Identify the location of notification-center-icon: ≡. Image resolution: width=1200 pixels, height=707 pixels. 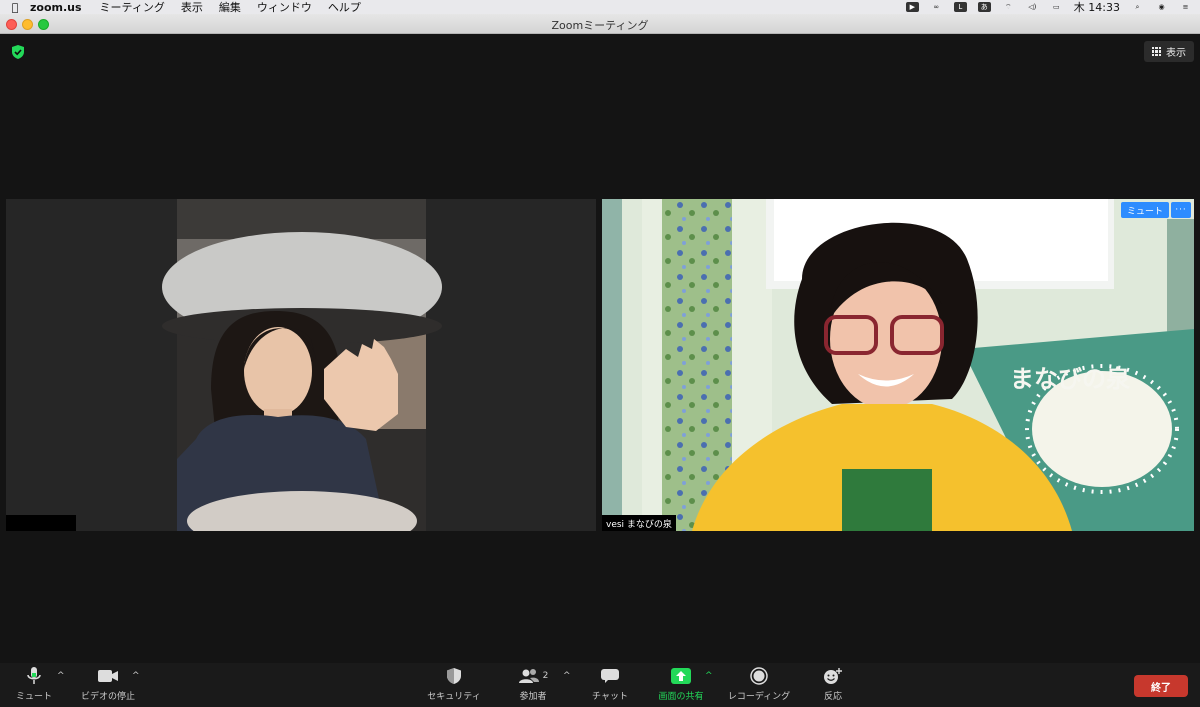
(1185, 7).